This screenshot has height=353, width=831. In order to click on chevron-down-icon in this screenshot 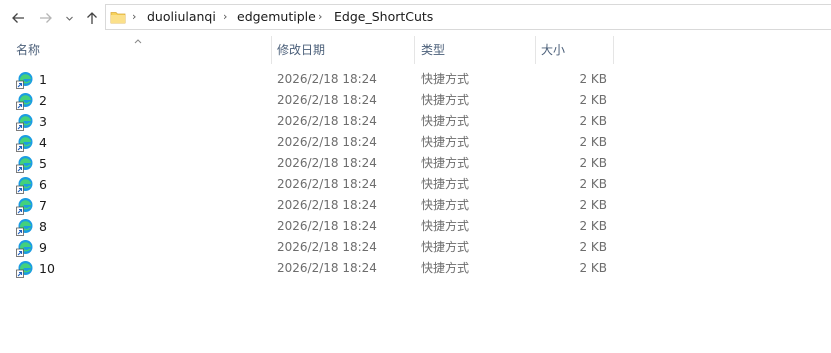, I will do `click(69, 18)`.